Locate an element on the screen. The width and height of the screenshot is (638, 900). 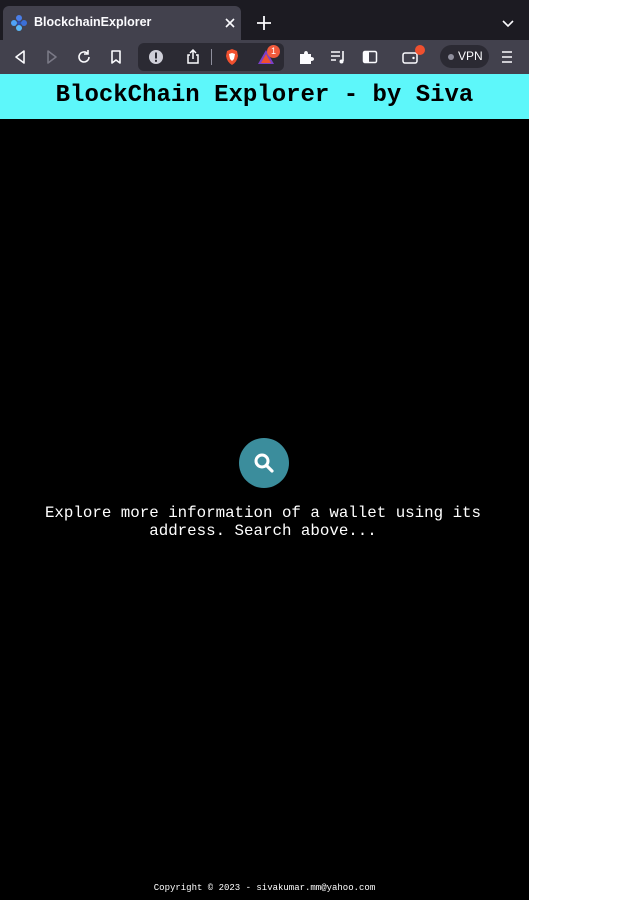
tab-active: BlockchainExplorer is located at coordinates (122, 23).